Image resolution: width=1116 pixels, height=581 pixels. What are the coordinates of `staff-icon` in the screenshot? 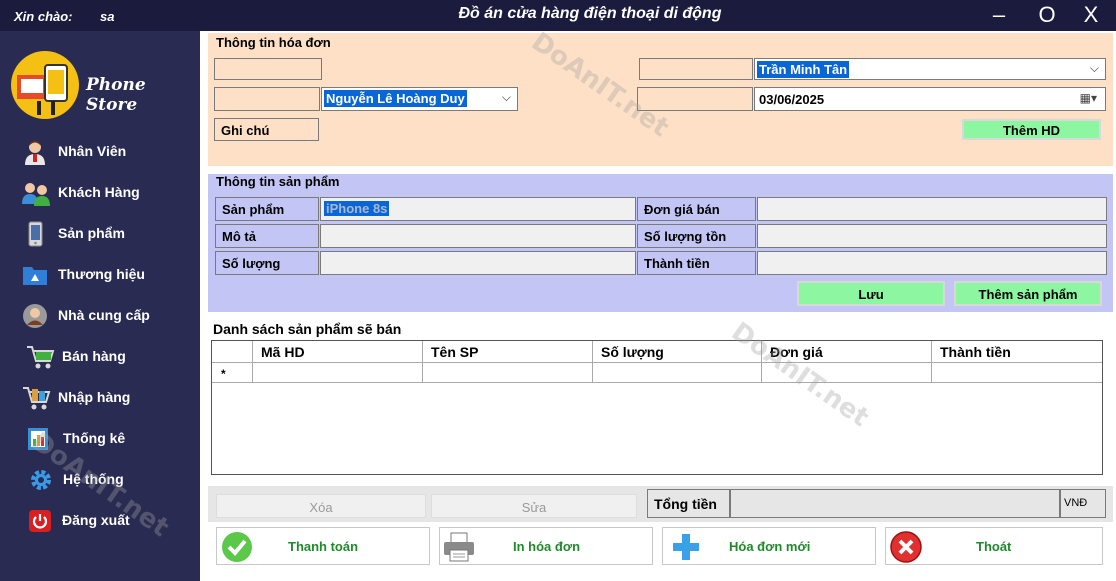 It's located at (35, 152).